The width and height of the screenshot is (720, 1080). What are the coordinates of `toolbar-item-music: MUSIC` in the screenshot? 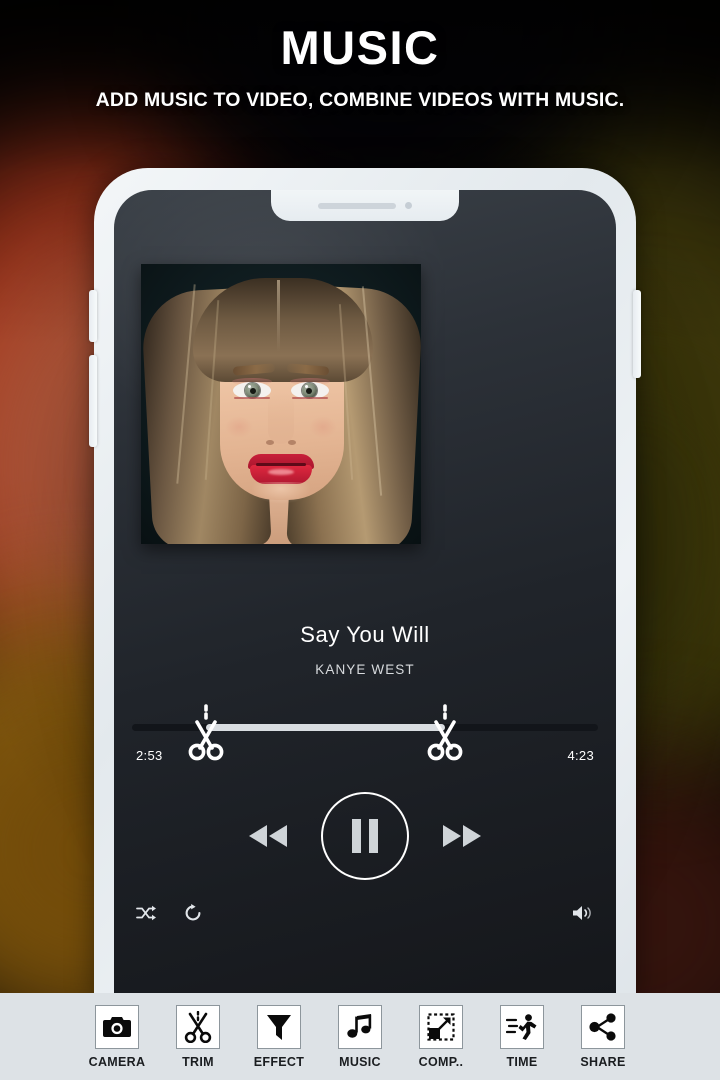 It's located at (360, 1036).